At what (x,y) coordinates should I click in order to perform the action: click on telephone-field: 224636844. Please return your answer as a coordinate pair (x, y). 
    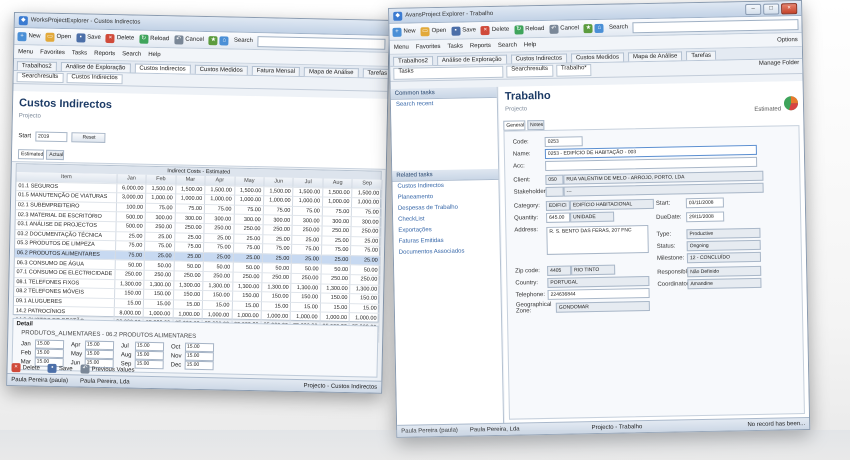
    Looking at the image, I should click on (598, 293).